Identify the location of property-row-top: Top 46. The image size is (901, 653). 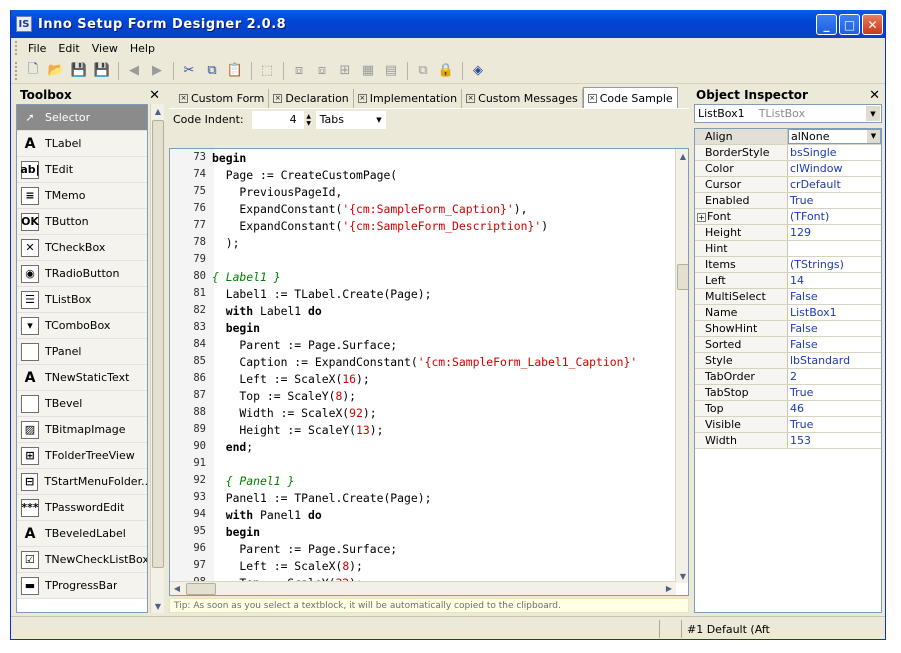
(788, 409).